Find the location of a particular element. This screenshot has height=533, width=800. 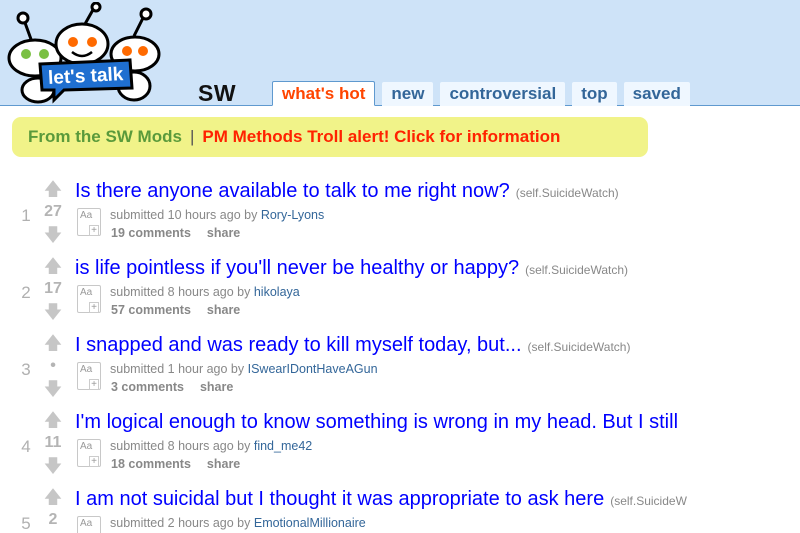

tab-top: top is located at coordinates (594, 94).